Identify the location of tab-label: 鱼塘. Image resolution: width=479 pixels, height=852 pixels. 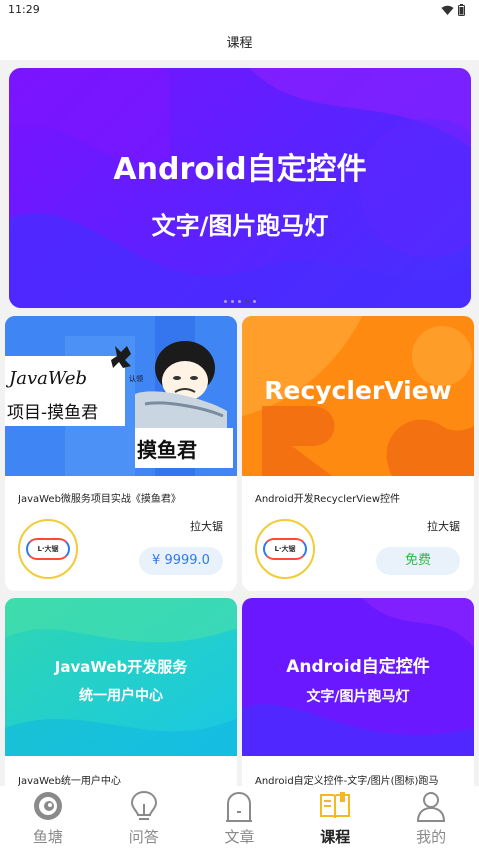
(47, 837).